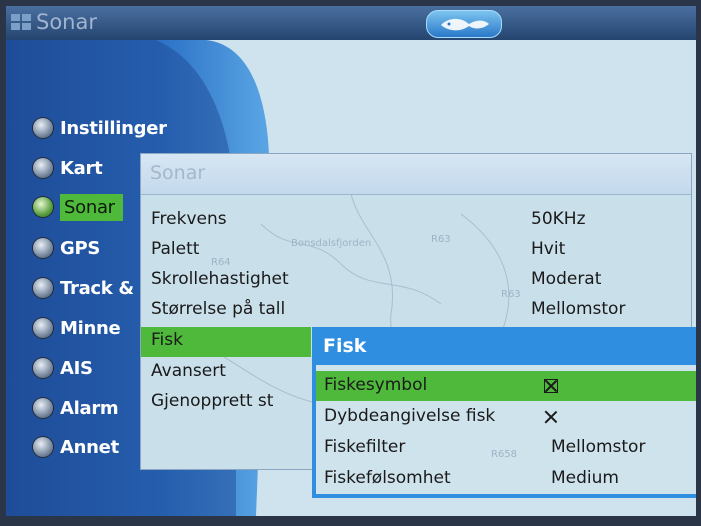 The width and height of the screenshot is (701, 526). What do you see at coordinates (212, 401) in the screenshot?
I see `row-label: Gjenopprett st` at bounding box center [212, 401].